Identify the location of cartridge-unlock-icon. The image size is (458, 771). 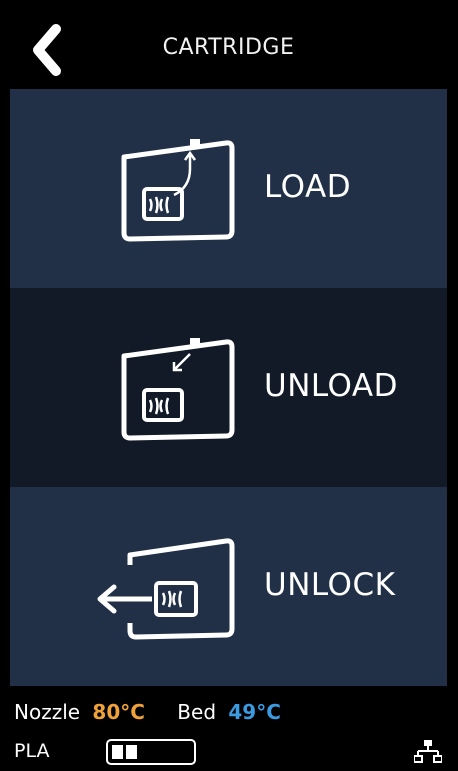
(166, 589).